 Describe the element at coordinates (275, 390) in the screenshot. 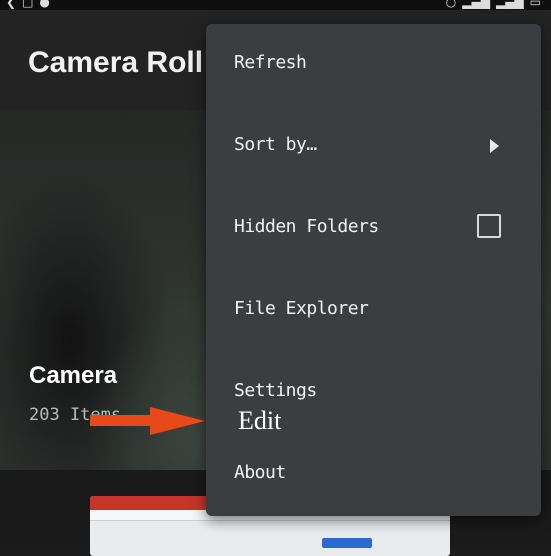

I see `menu-item-label: Settings` at that location.